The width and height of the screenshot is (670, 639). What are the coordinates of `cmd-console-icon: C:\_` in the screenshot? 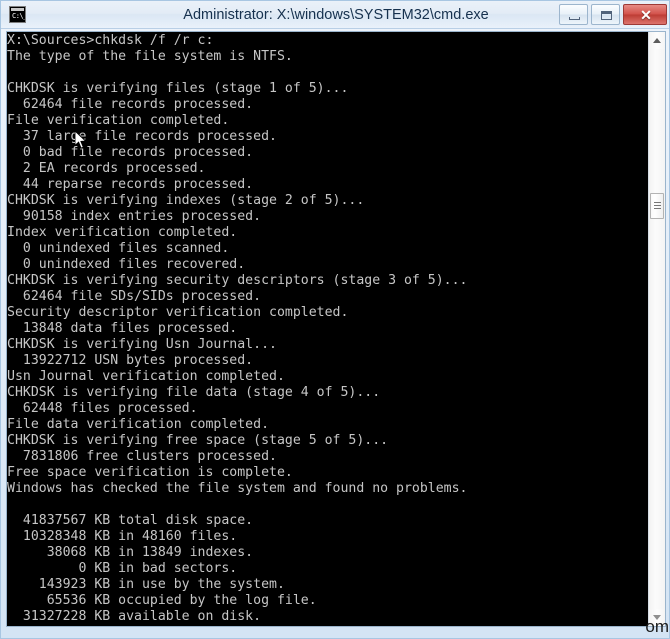 It's located at (17, 14).